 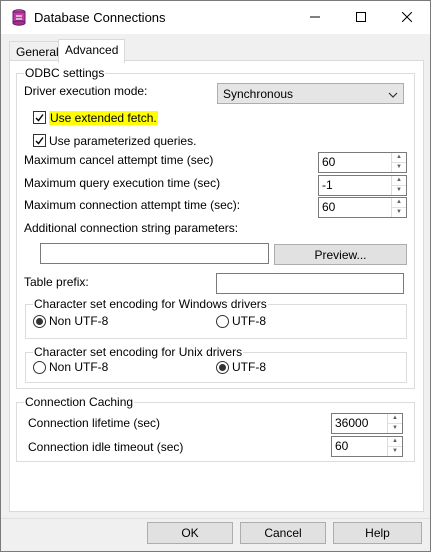 I want to click on windows-utf8-radio, so click(x=222, y=321).